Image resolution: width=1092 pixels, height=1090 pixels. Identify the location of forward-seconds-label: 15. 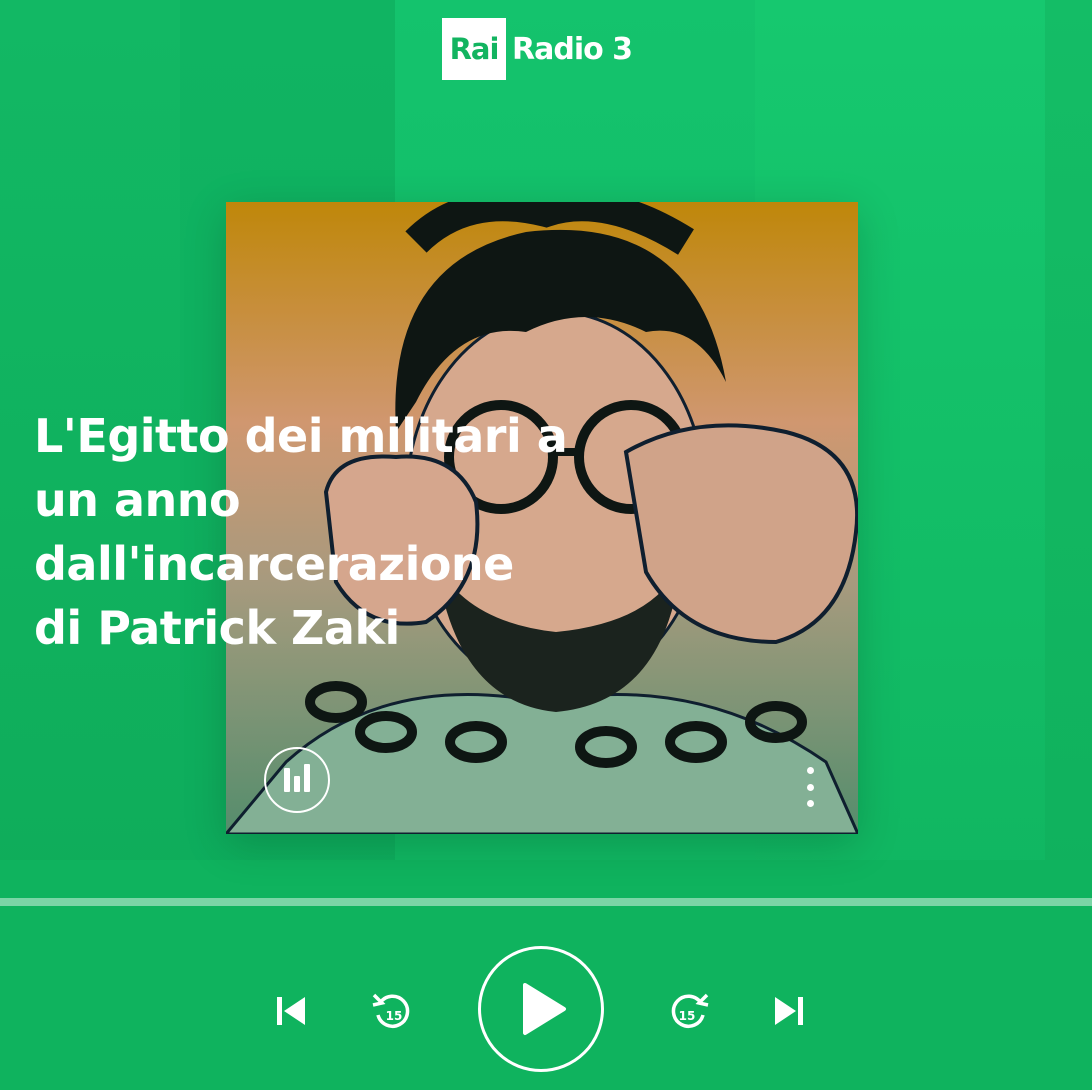
(687, 1016).